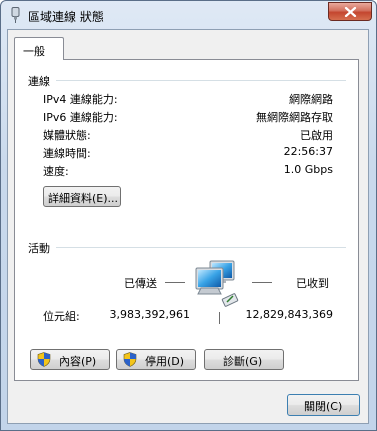 The height and width of the screenshot is (431, 377). What do you see at coordinates (294, 117) in the screenshot?
I see `ipv6-value: 無網際網路存取` at bounding box center [294, 117].